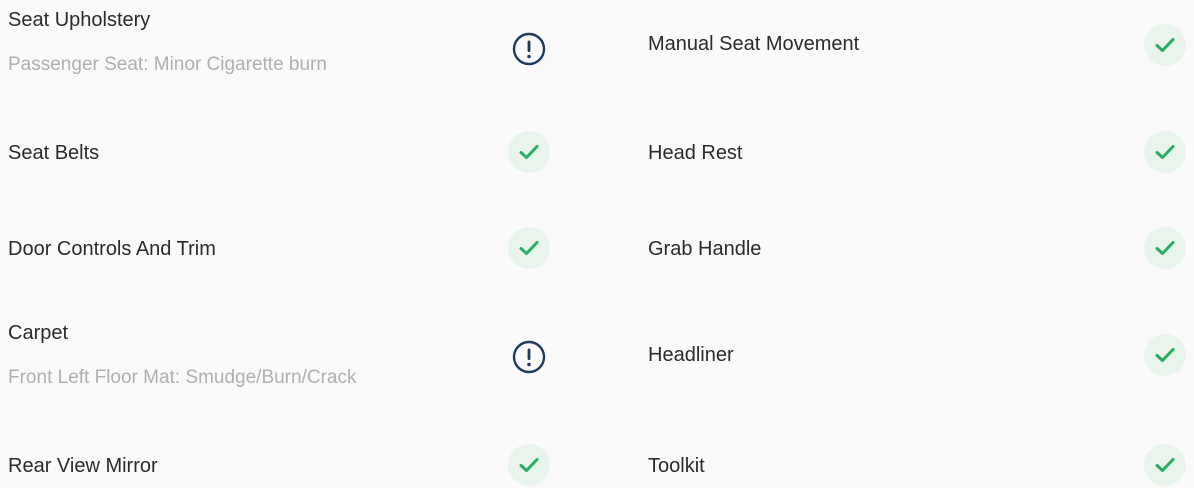 The width and height of the screenshot is (1194, 488). I want to click on item-title: Seat Upholstery, so click(79, 20).